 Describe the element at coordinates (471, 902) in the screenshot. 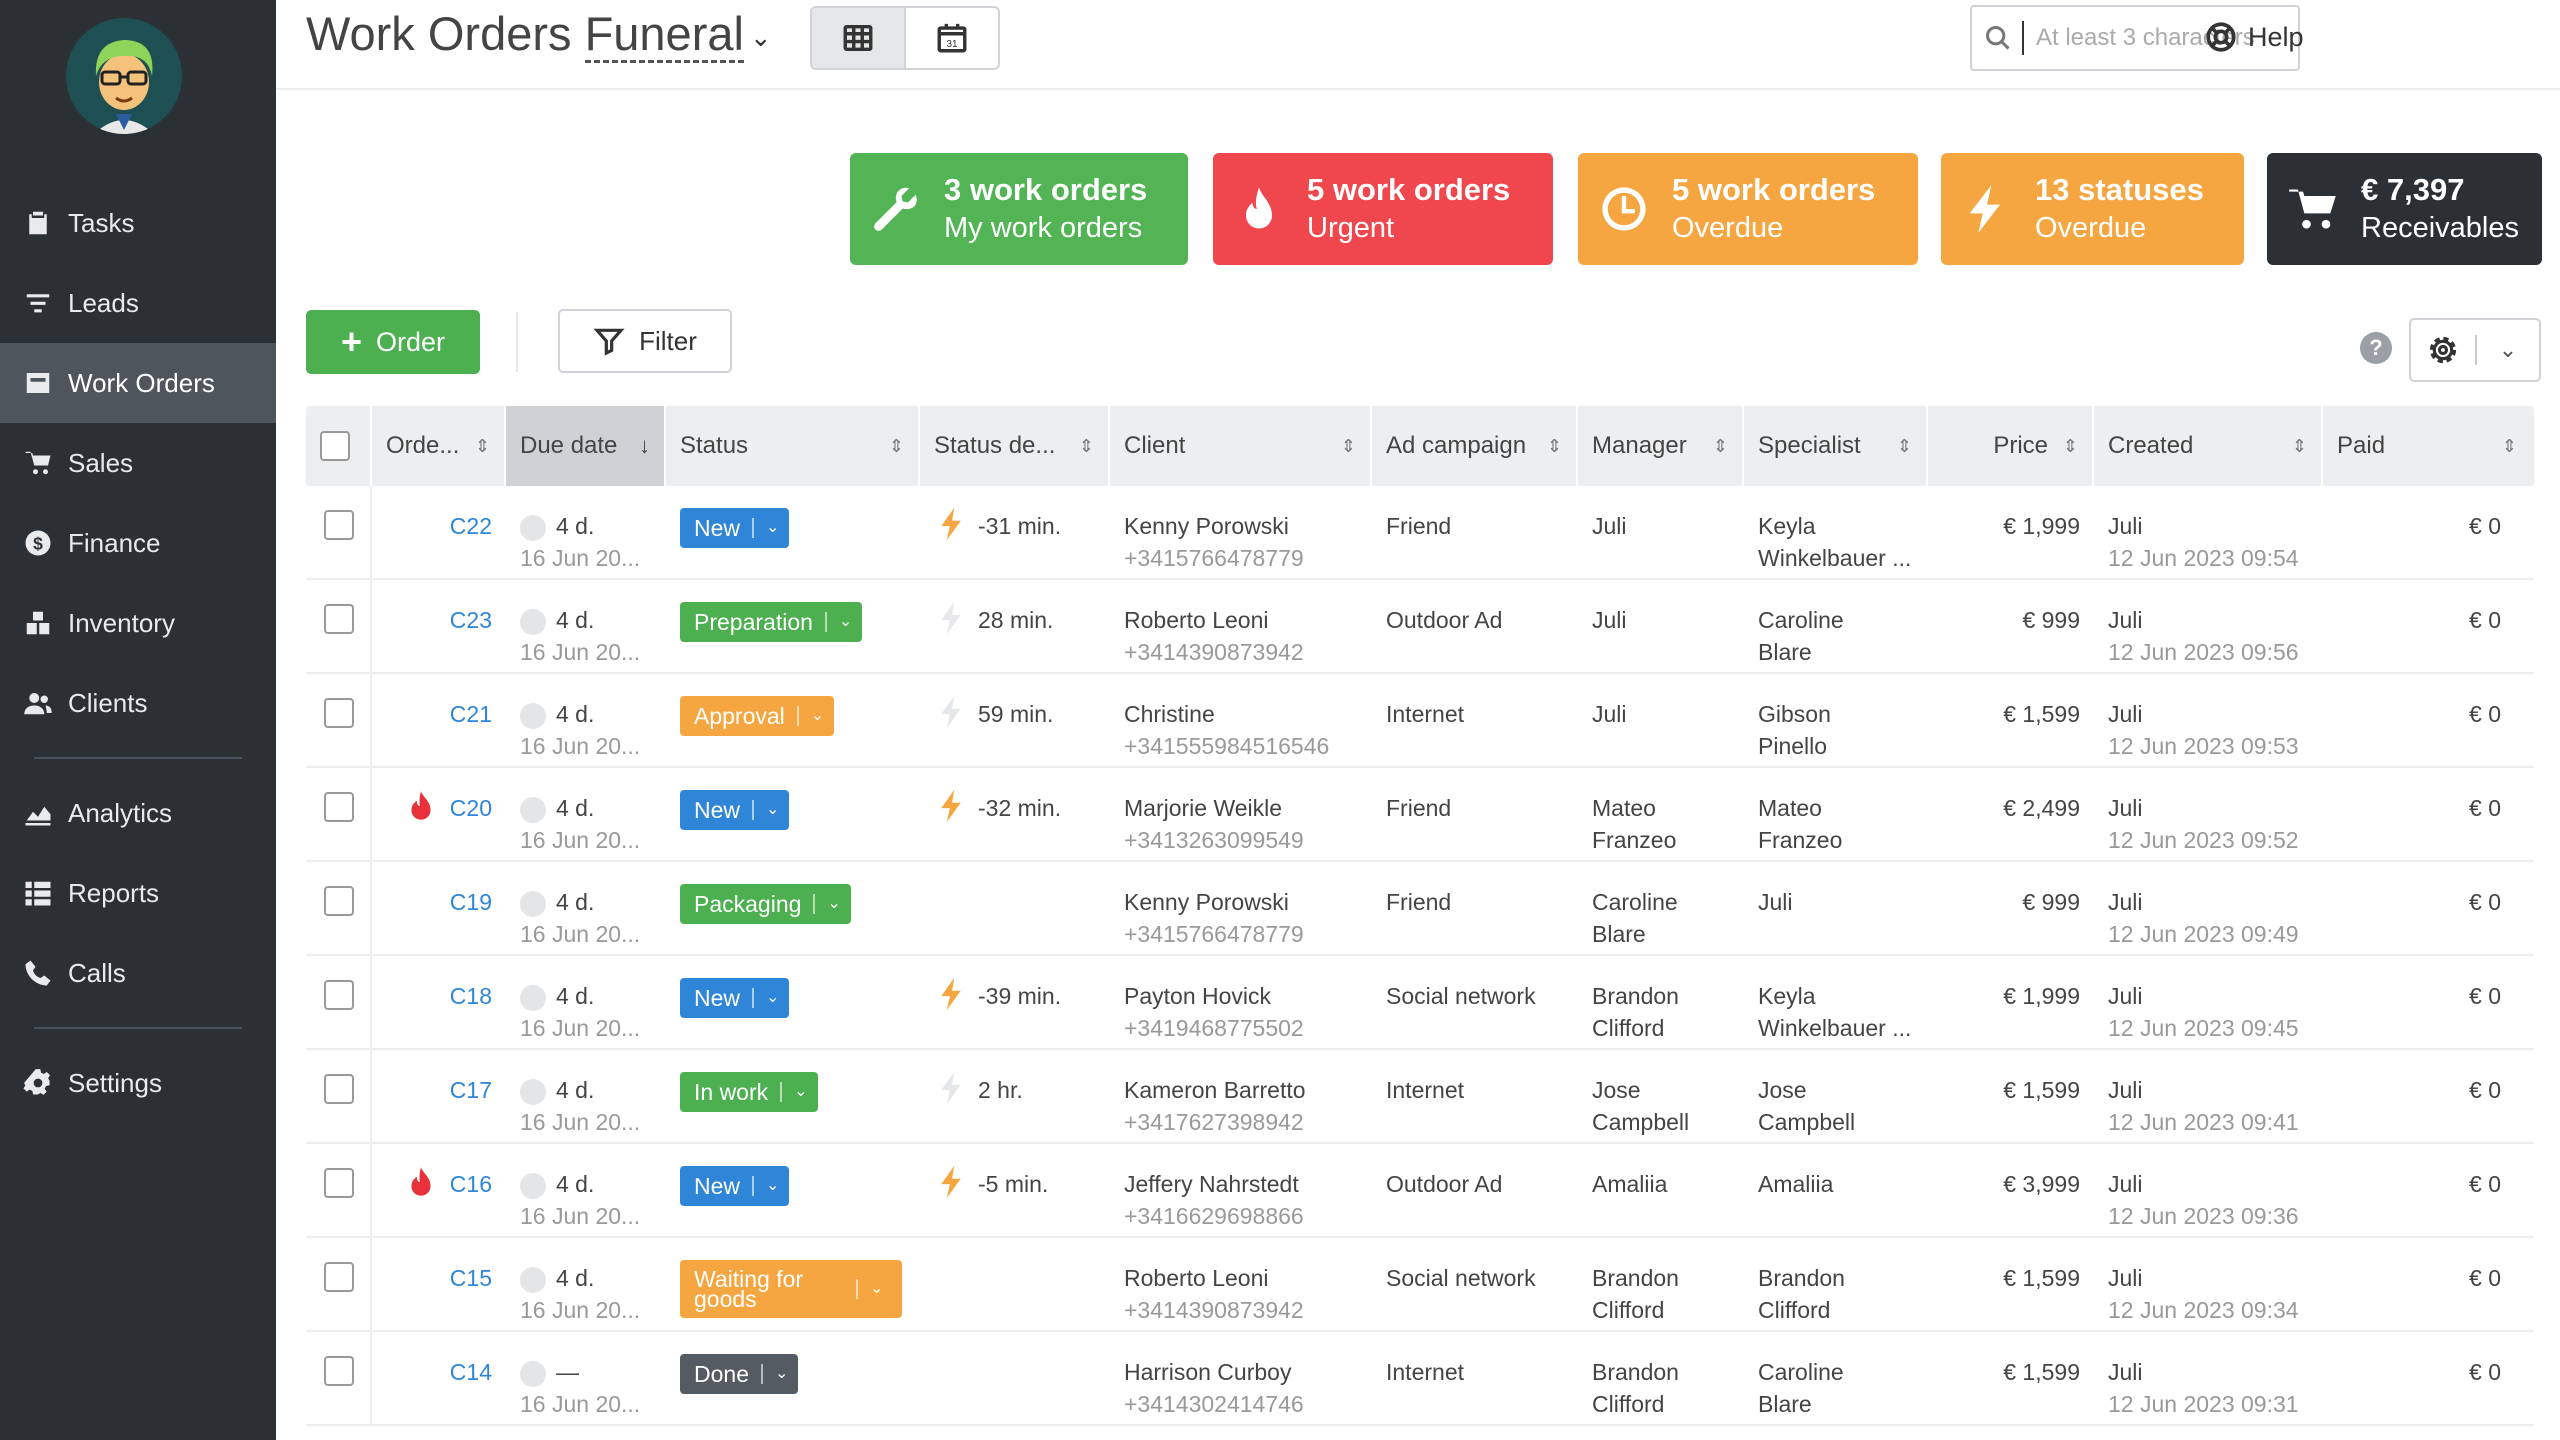

I see `order-number-link: C19` at that location.